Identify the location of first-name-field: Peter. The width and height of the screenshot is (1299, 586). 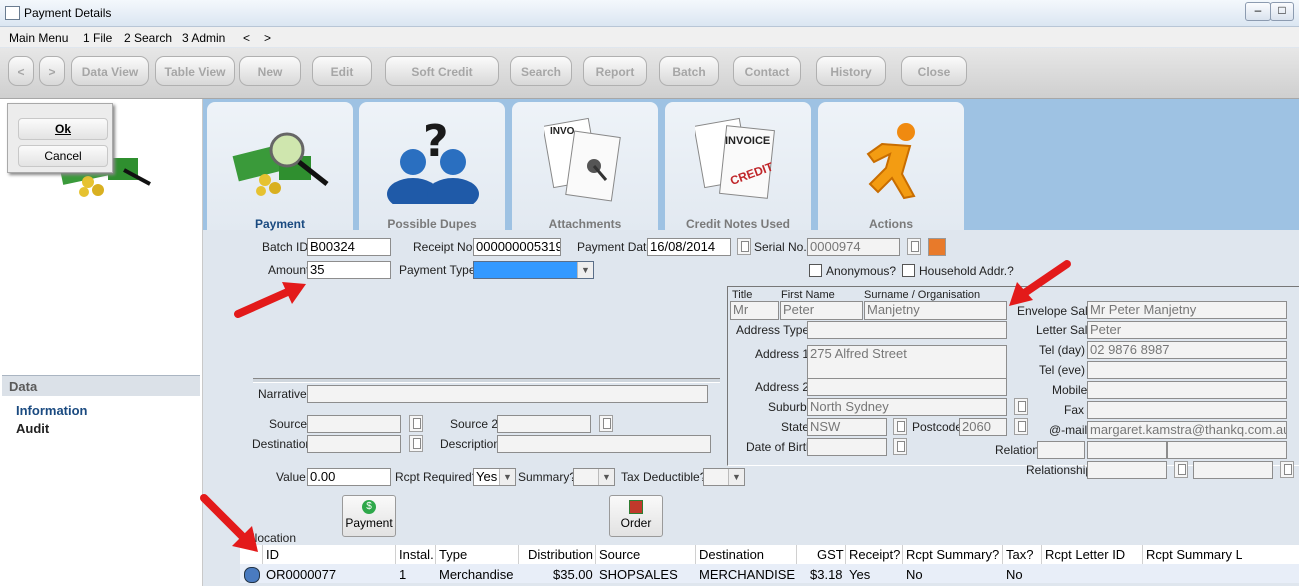
(821, 310).